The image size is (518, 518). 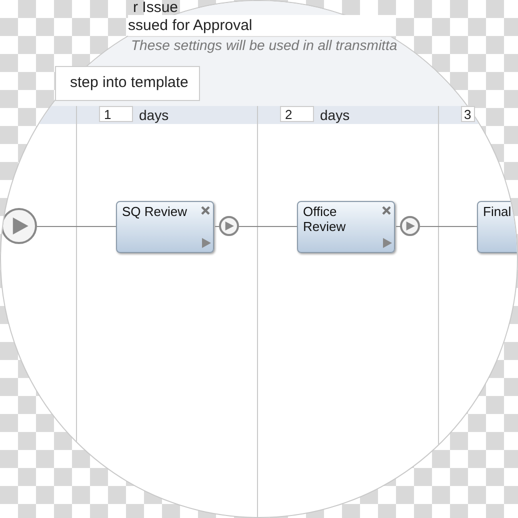 What do you see at coordinates (468, 114) in the screenshot?
I see `duration-field: 3` at bounding box center [468, 114].